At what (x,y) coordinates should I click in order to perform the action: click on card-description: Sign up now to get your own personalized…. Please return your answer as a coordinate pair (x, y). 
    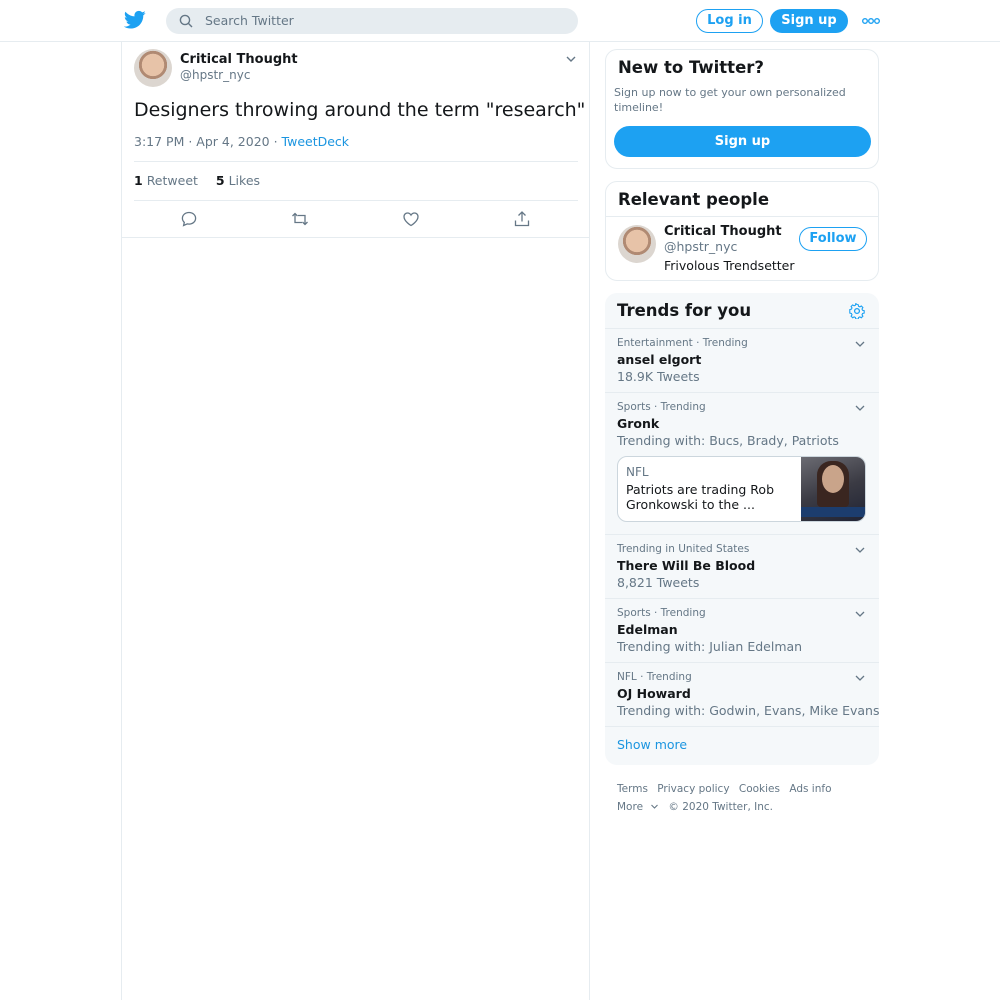
    Looking at the image, I should click on (730, 100).